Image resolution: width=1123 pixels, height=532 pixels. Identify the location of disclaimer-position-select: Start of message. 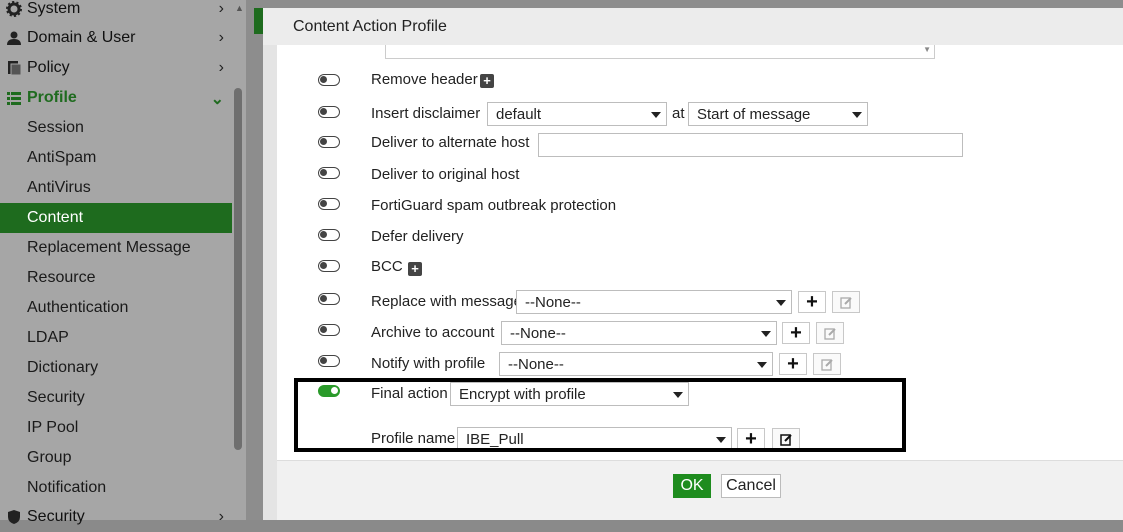
(778, 114).